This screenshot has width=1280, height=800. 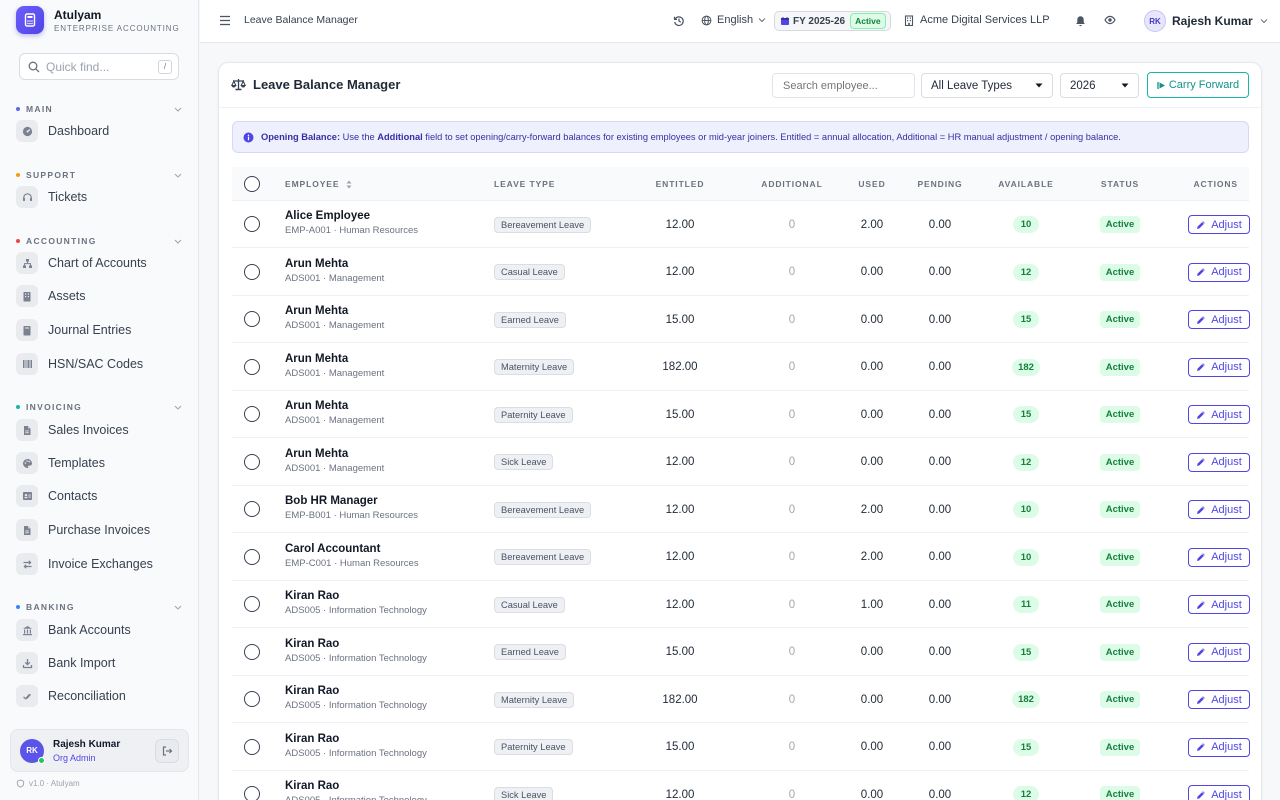 I want to click on sidebar-item-dashboard: Dashboard, so click(x=99, y=131).